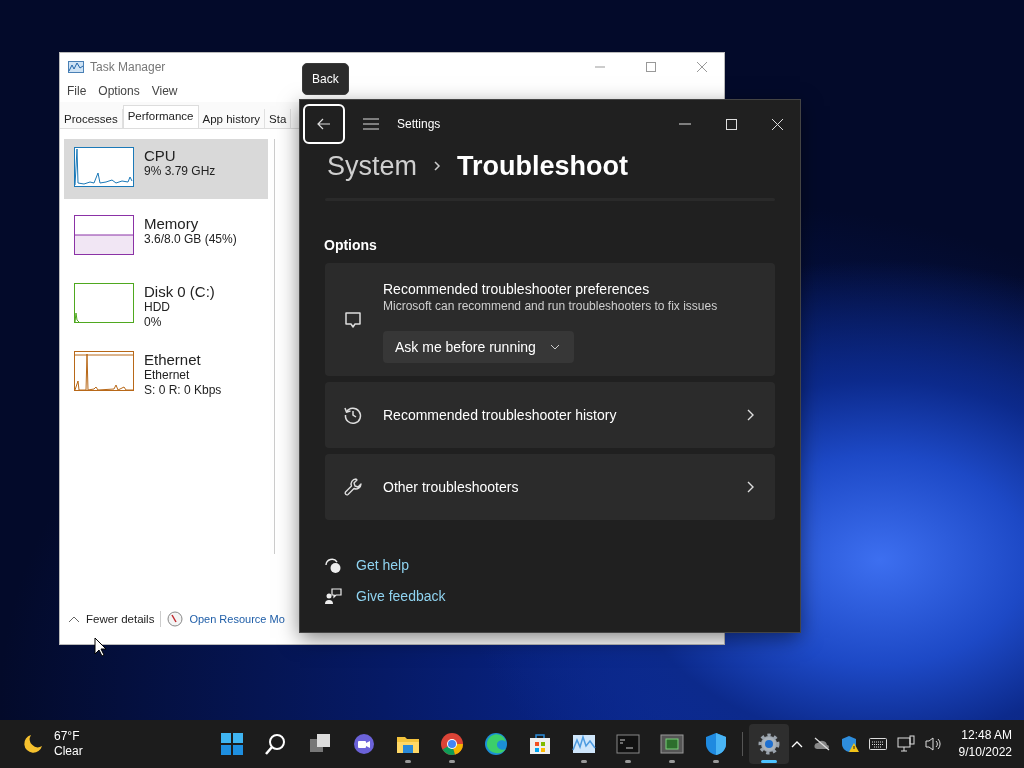  Describe the element at coordinates (540, 744) in the screenshot. I see `store-icon` at that location.